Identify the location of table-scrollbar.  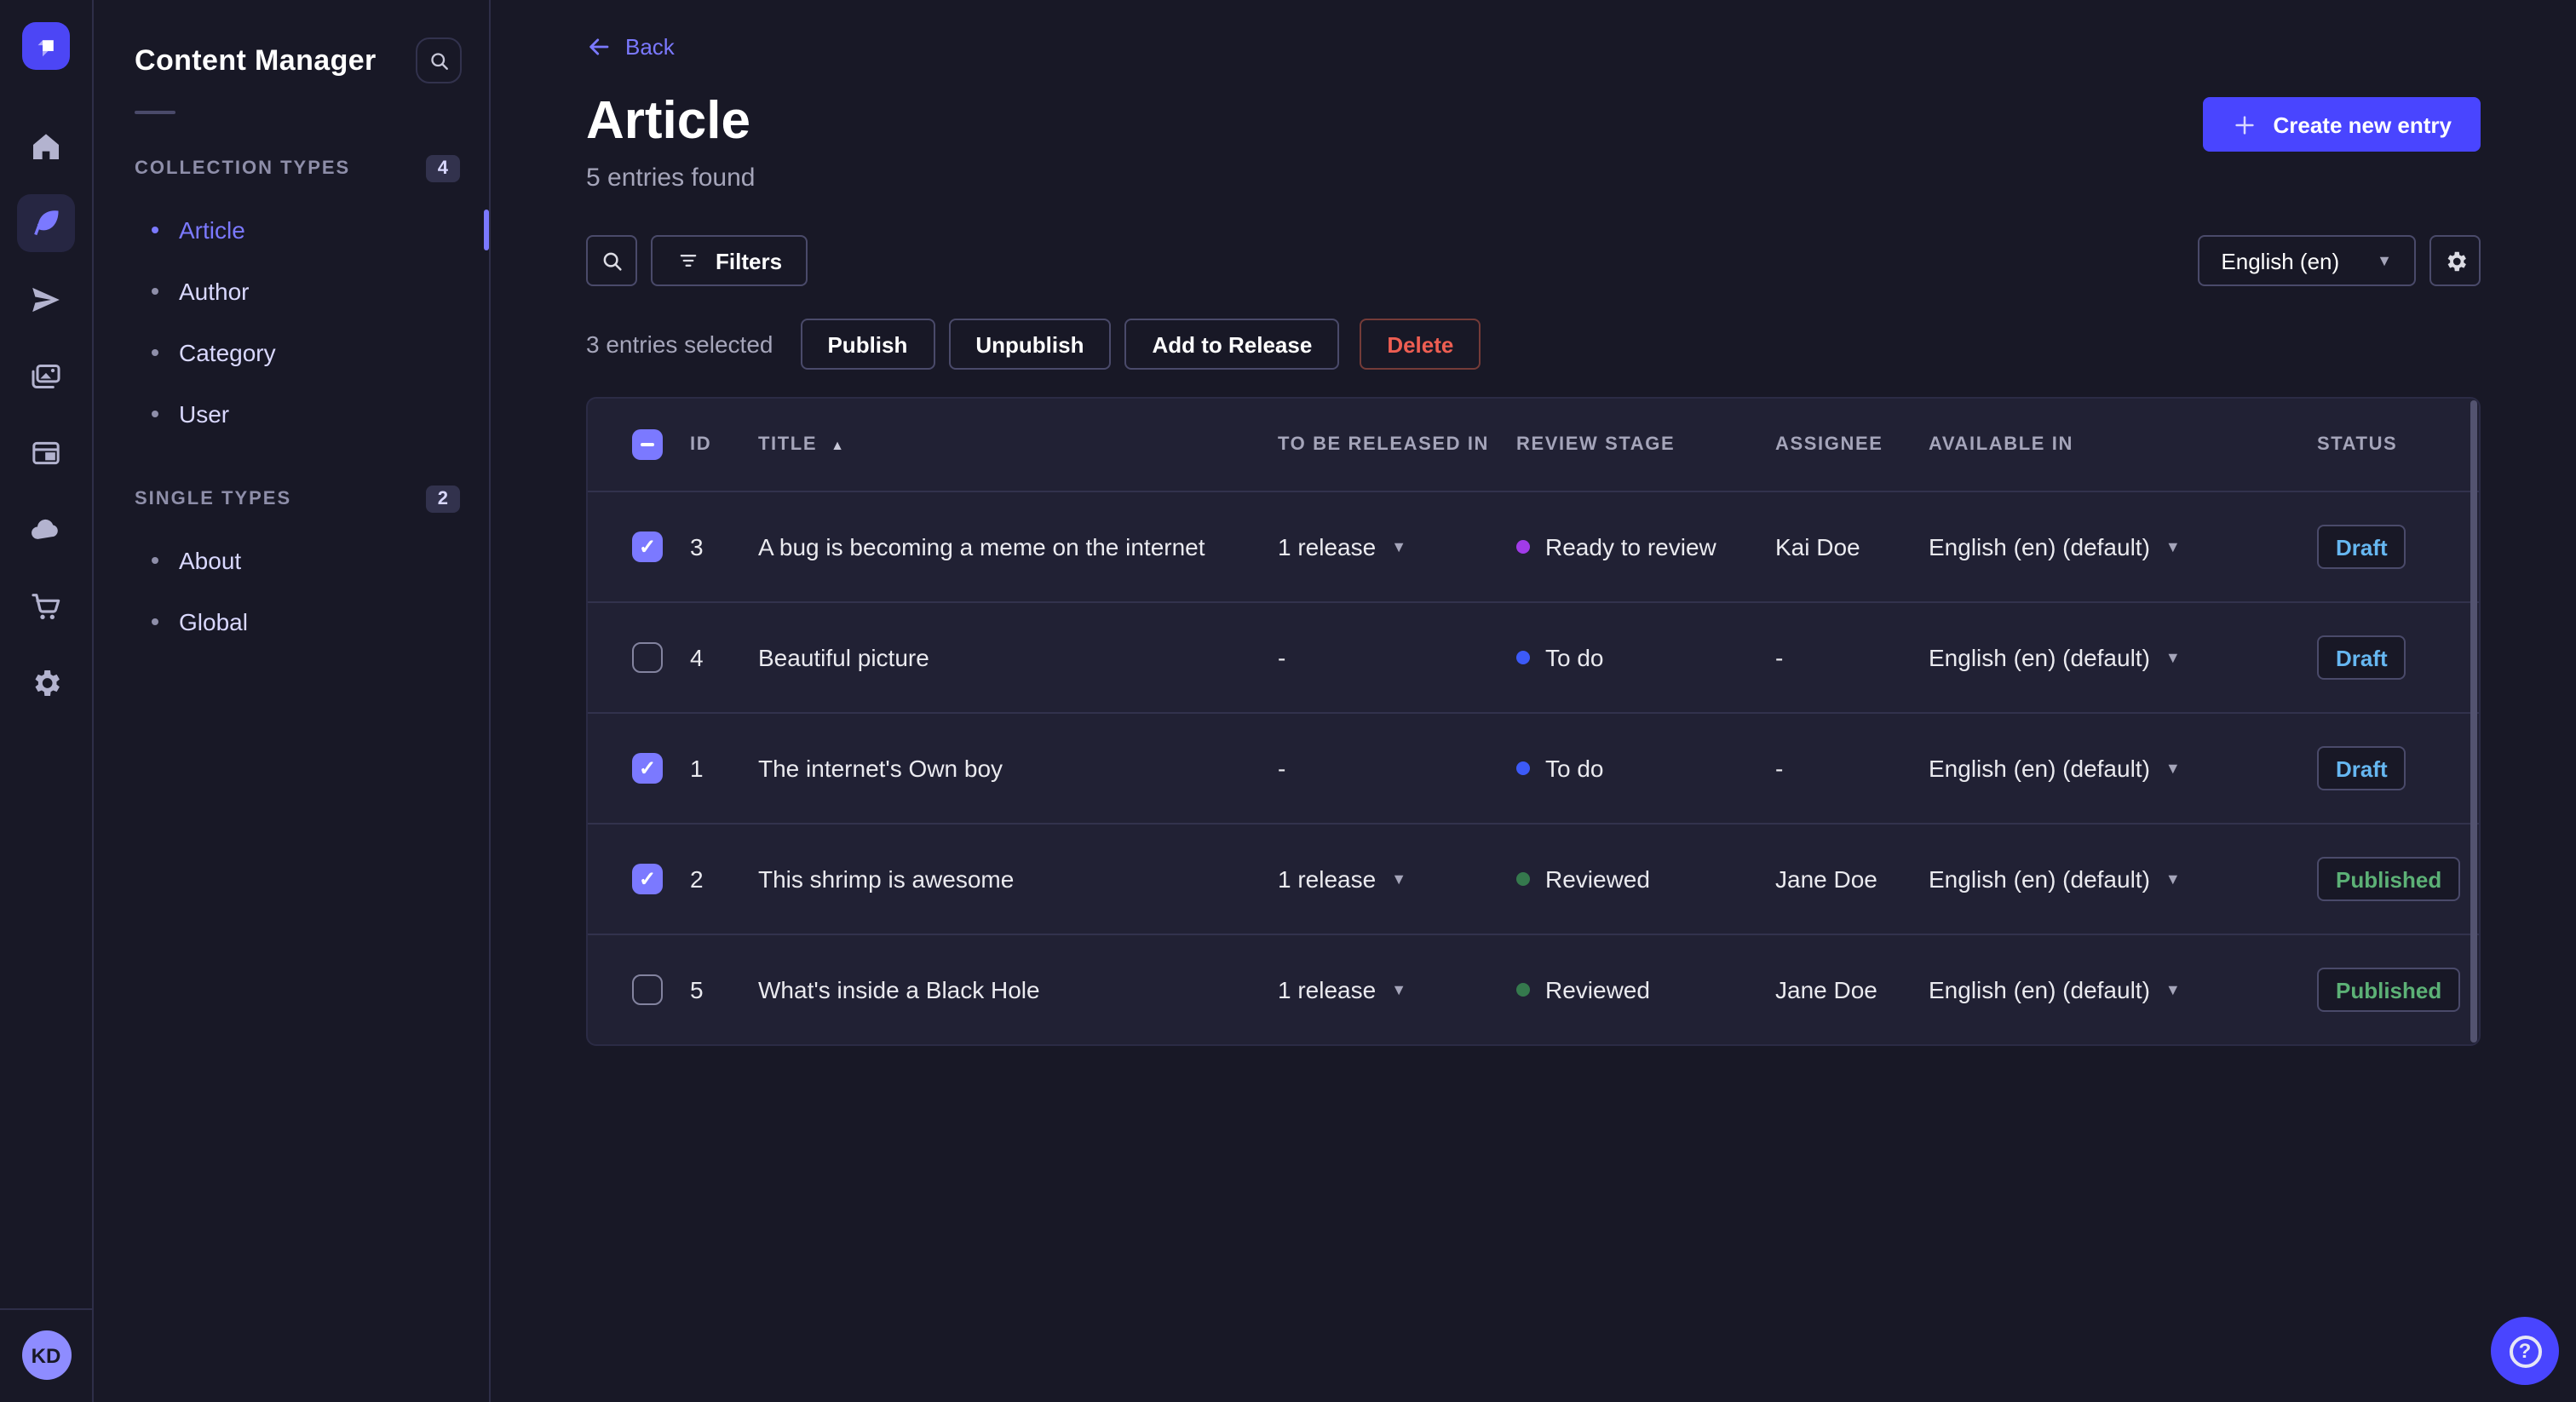
(2473, 721).